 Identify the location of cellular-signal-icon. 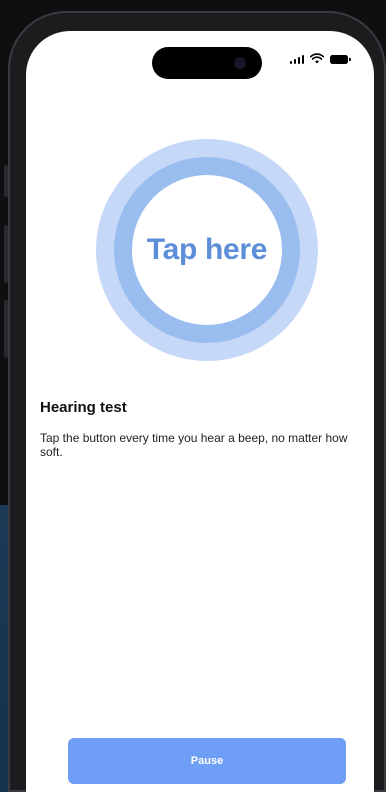
(296, 59).